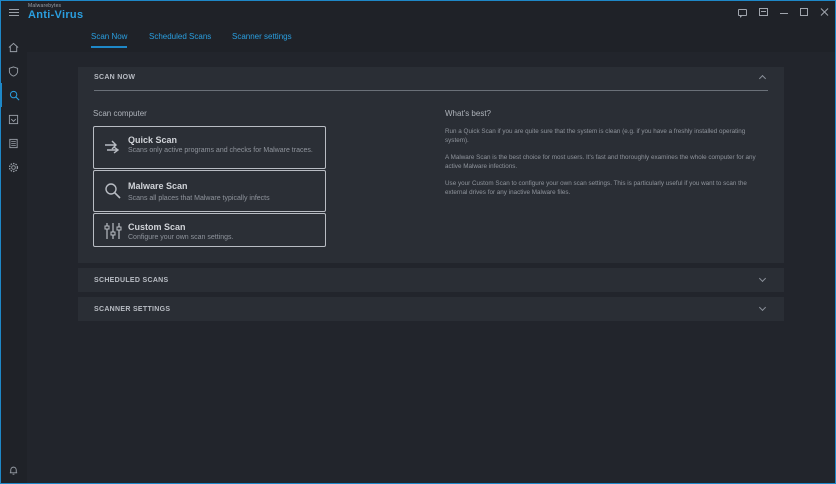 The image size is (836, 484). Describe the element at coordinates (45, 5) in the screenshot. I see `brand-company: Malwarebytes` at that location.